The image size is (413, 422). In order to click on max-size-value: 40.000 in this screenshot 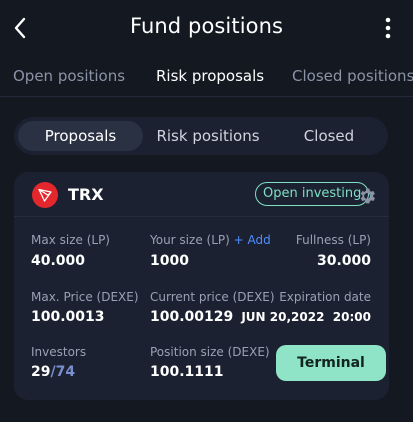, I will do `click(58, 261)`.